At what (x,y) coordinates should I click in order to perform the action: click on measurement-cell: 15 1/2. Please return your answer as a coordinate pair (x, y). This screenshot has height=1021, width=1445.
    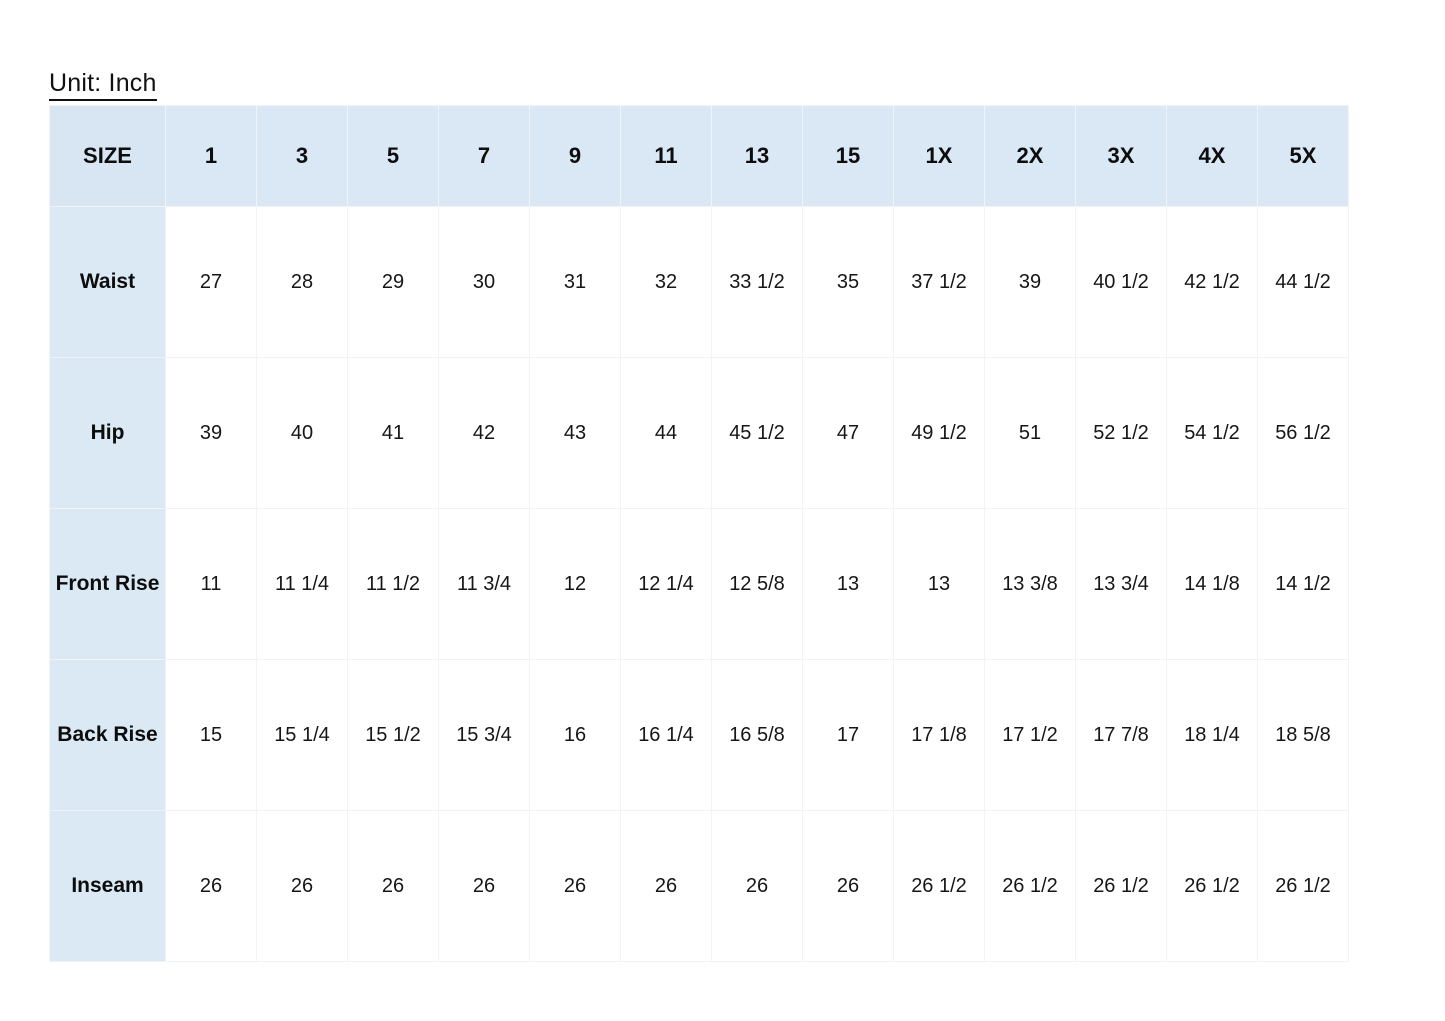
    Looking at the image, I should click on (393, 735).